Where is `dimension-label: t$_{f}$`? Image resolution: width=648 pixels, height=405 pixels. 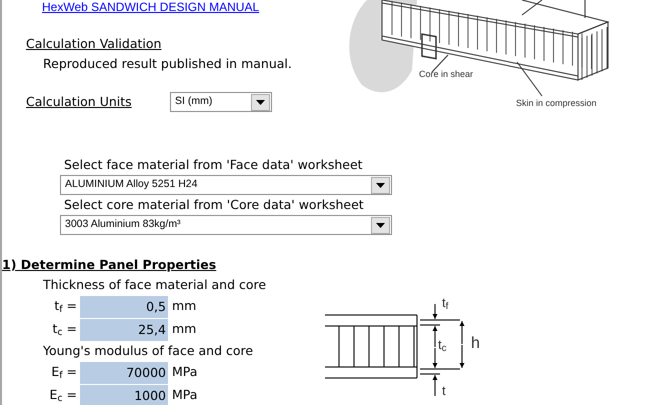 dimension-label: t$_{f}$ is located at coordinates (445, 302).